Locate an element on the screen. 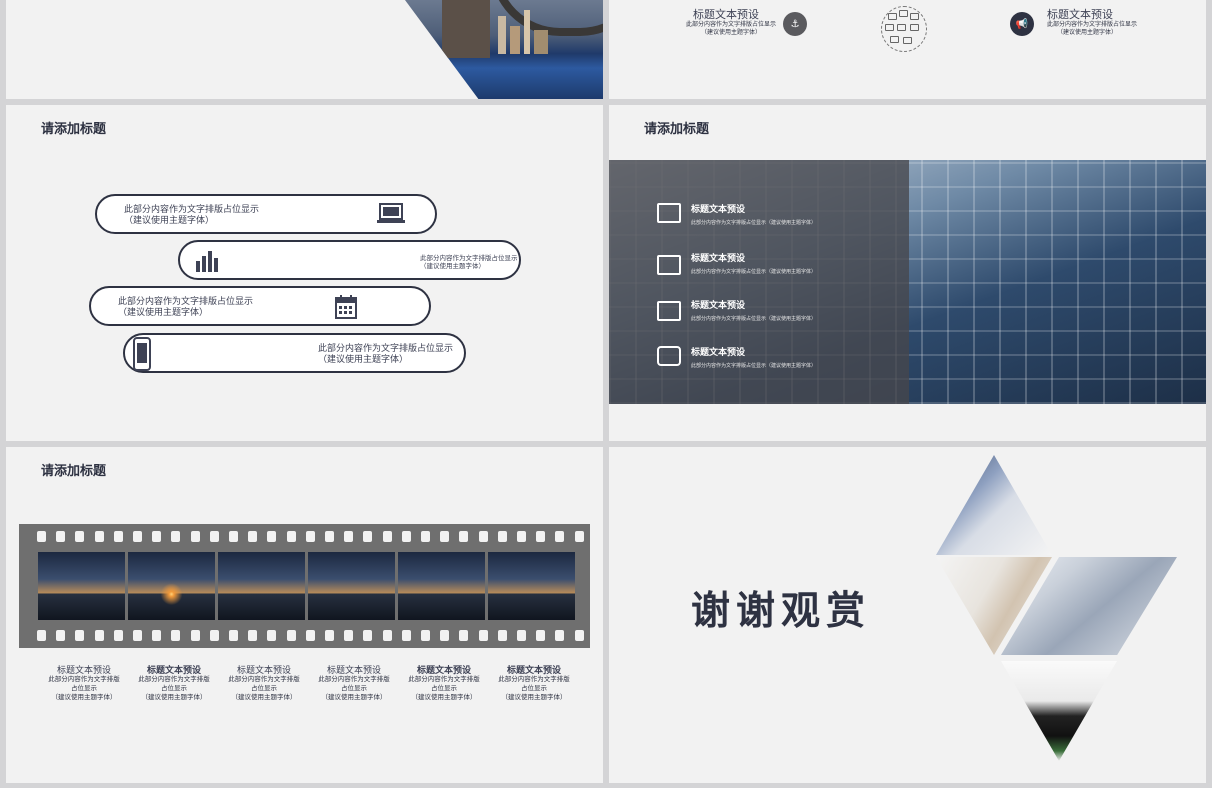 The width and height of the screenshot is (1212, 788). thanks-heading: 谢谢观赏 is located at coordinates (781, 611).